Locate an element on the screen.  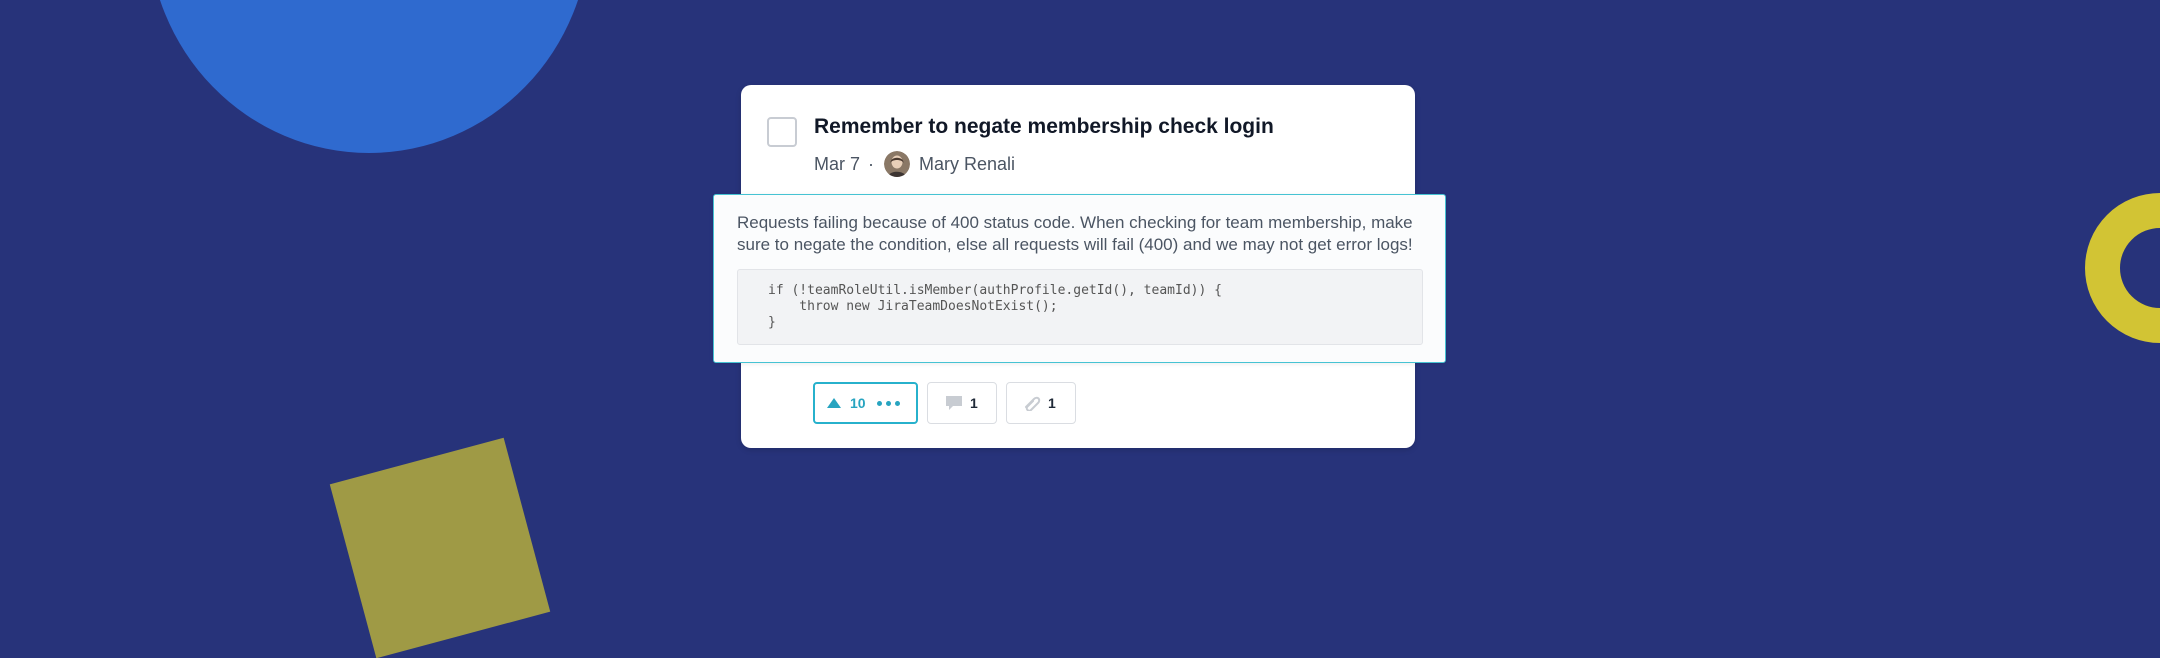
attachments-button: 1 is located at coordinates (1041, 403).